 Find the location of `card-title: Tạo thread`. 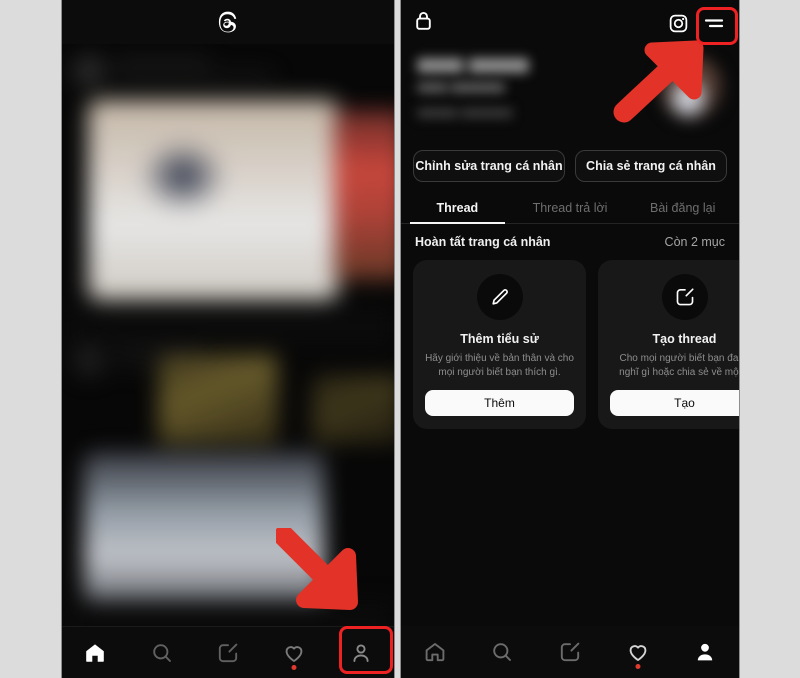

card-title: Tạo thread is located at coordinates (684, 339).